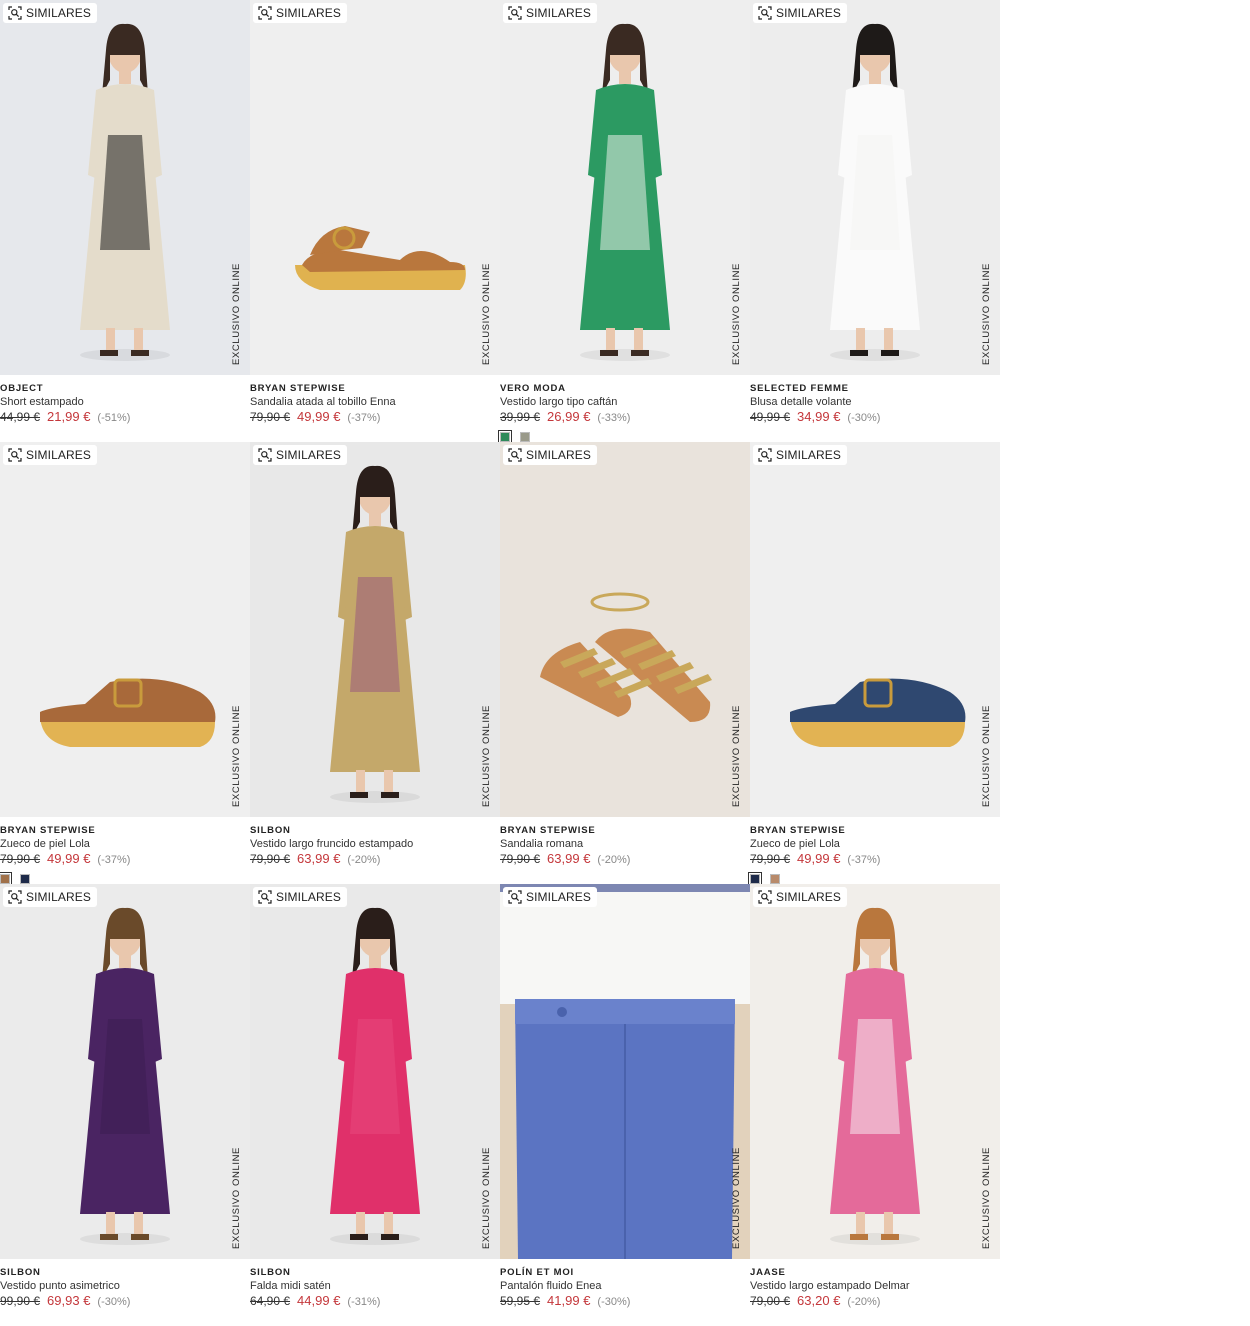 The height and width of the screenshot is (1326, 1250). I want to click on discount-percent: (-37%), so click(114, 860).